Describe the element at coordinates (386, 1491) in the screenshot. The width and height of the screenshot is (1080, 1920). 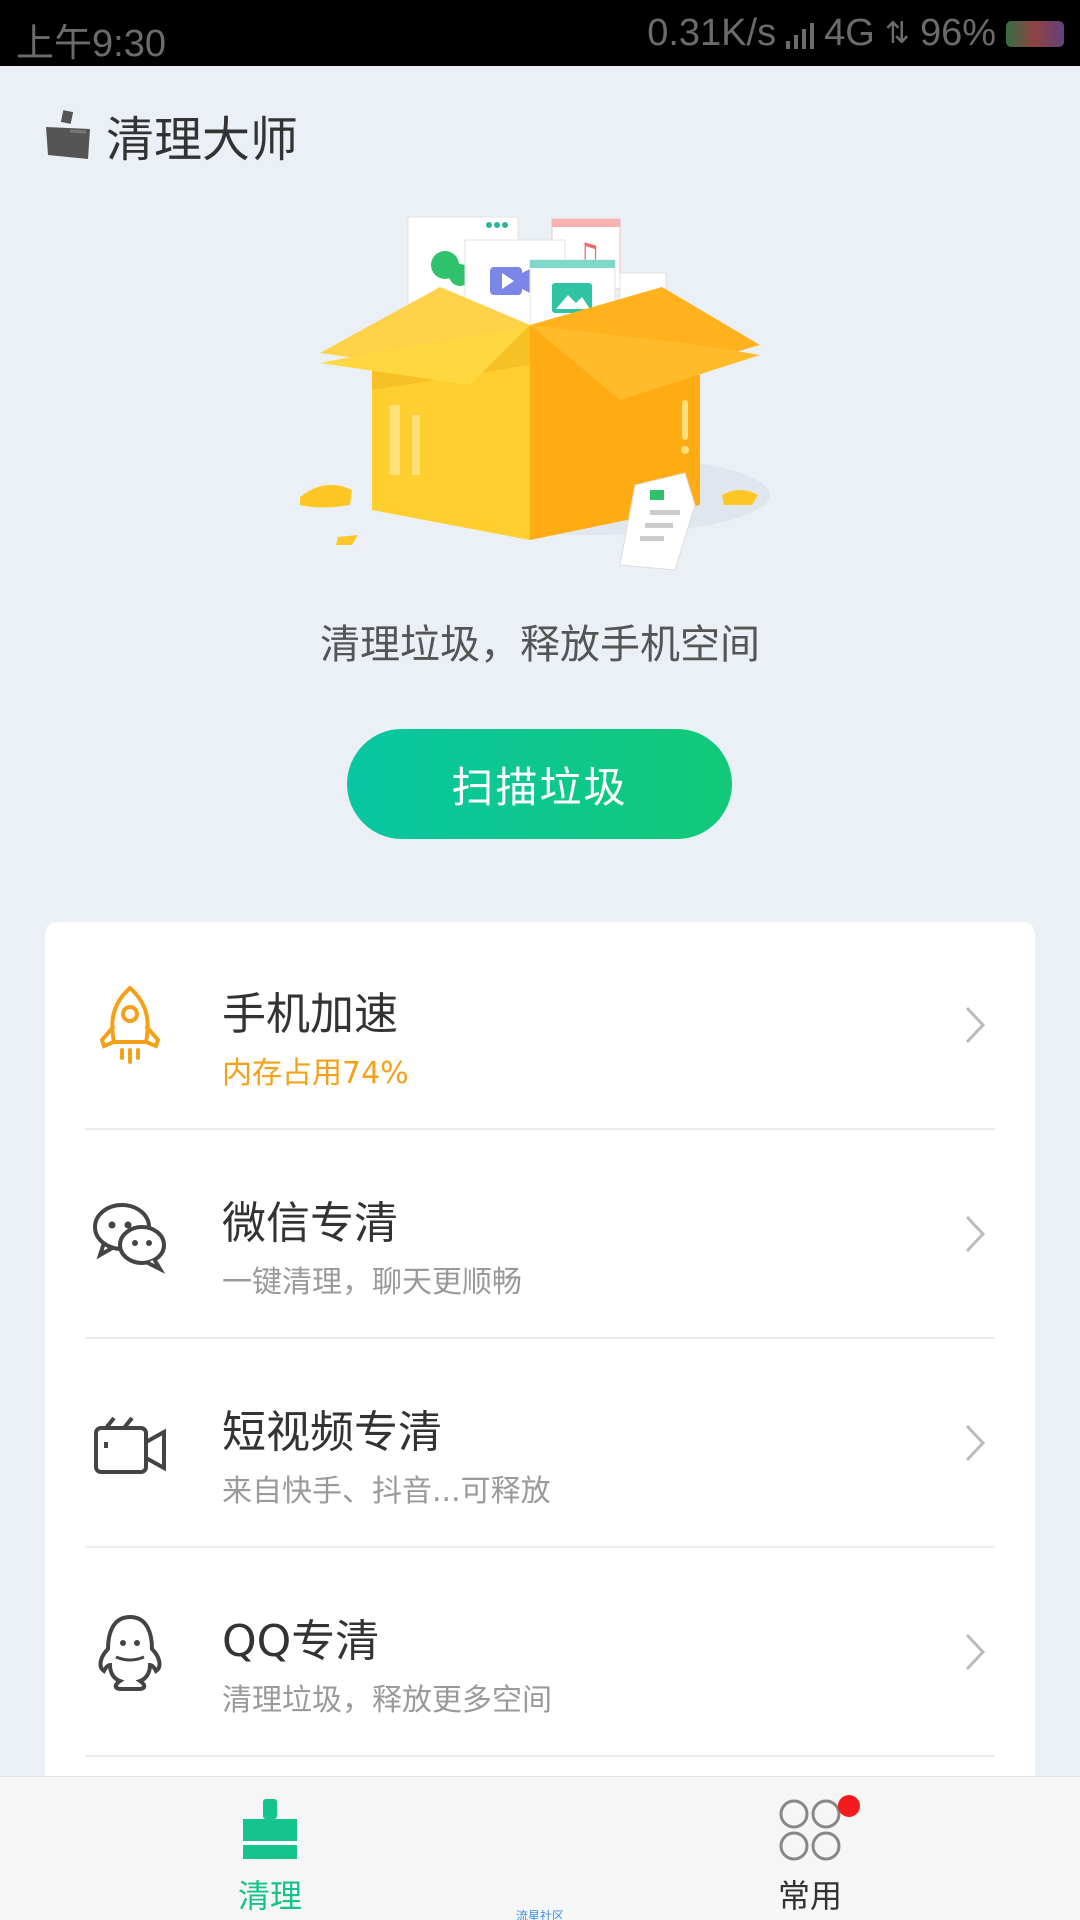
I see `item-subtitle: 来自快手、抖音...可释放` at that location.